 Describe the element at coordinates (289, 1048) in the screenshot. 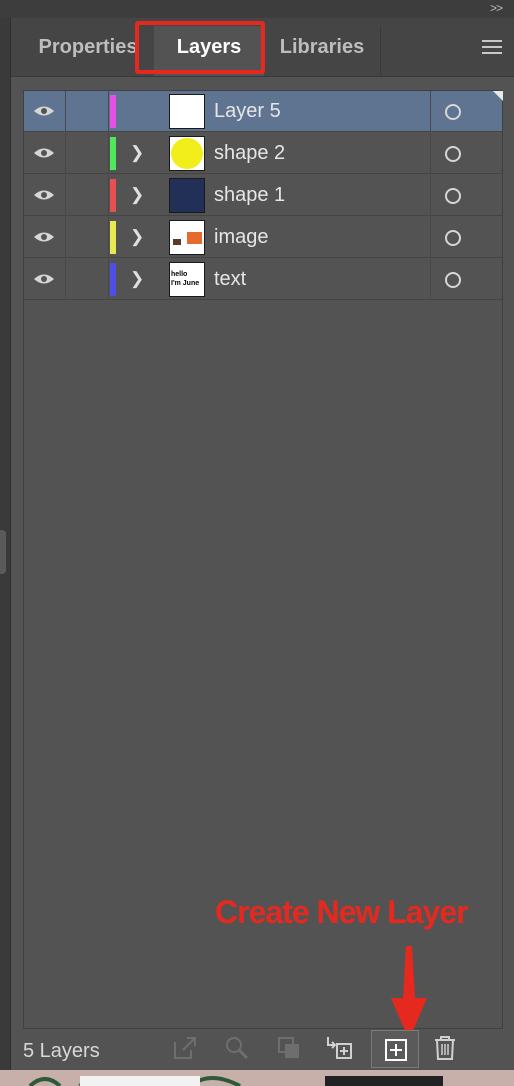

I see `make-clipping-mask-icon` at that location.